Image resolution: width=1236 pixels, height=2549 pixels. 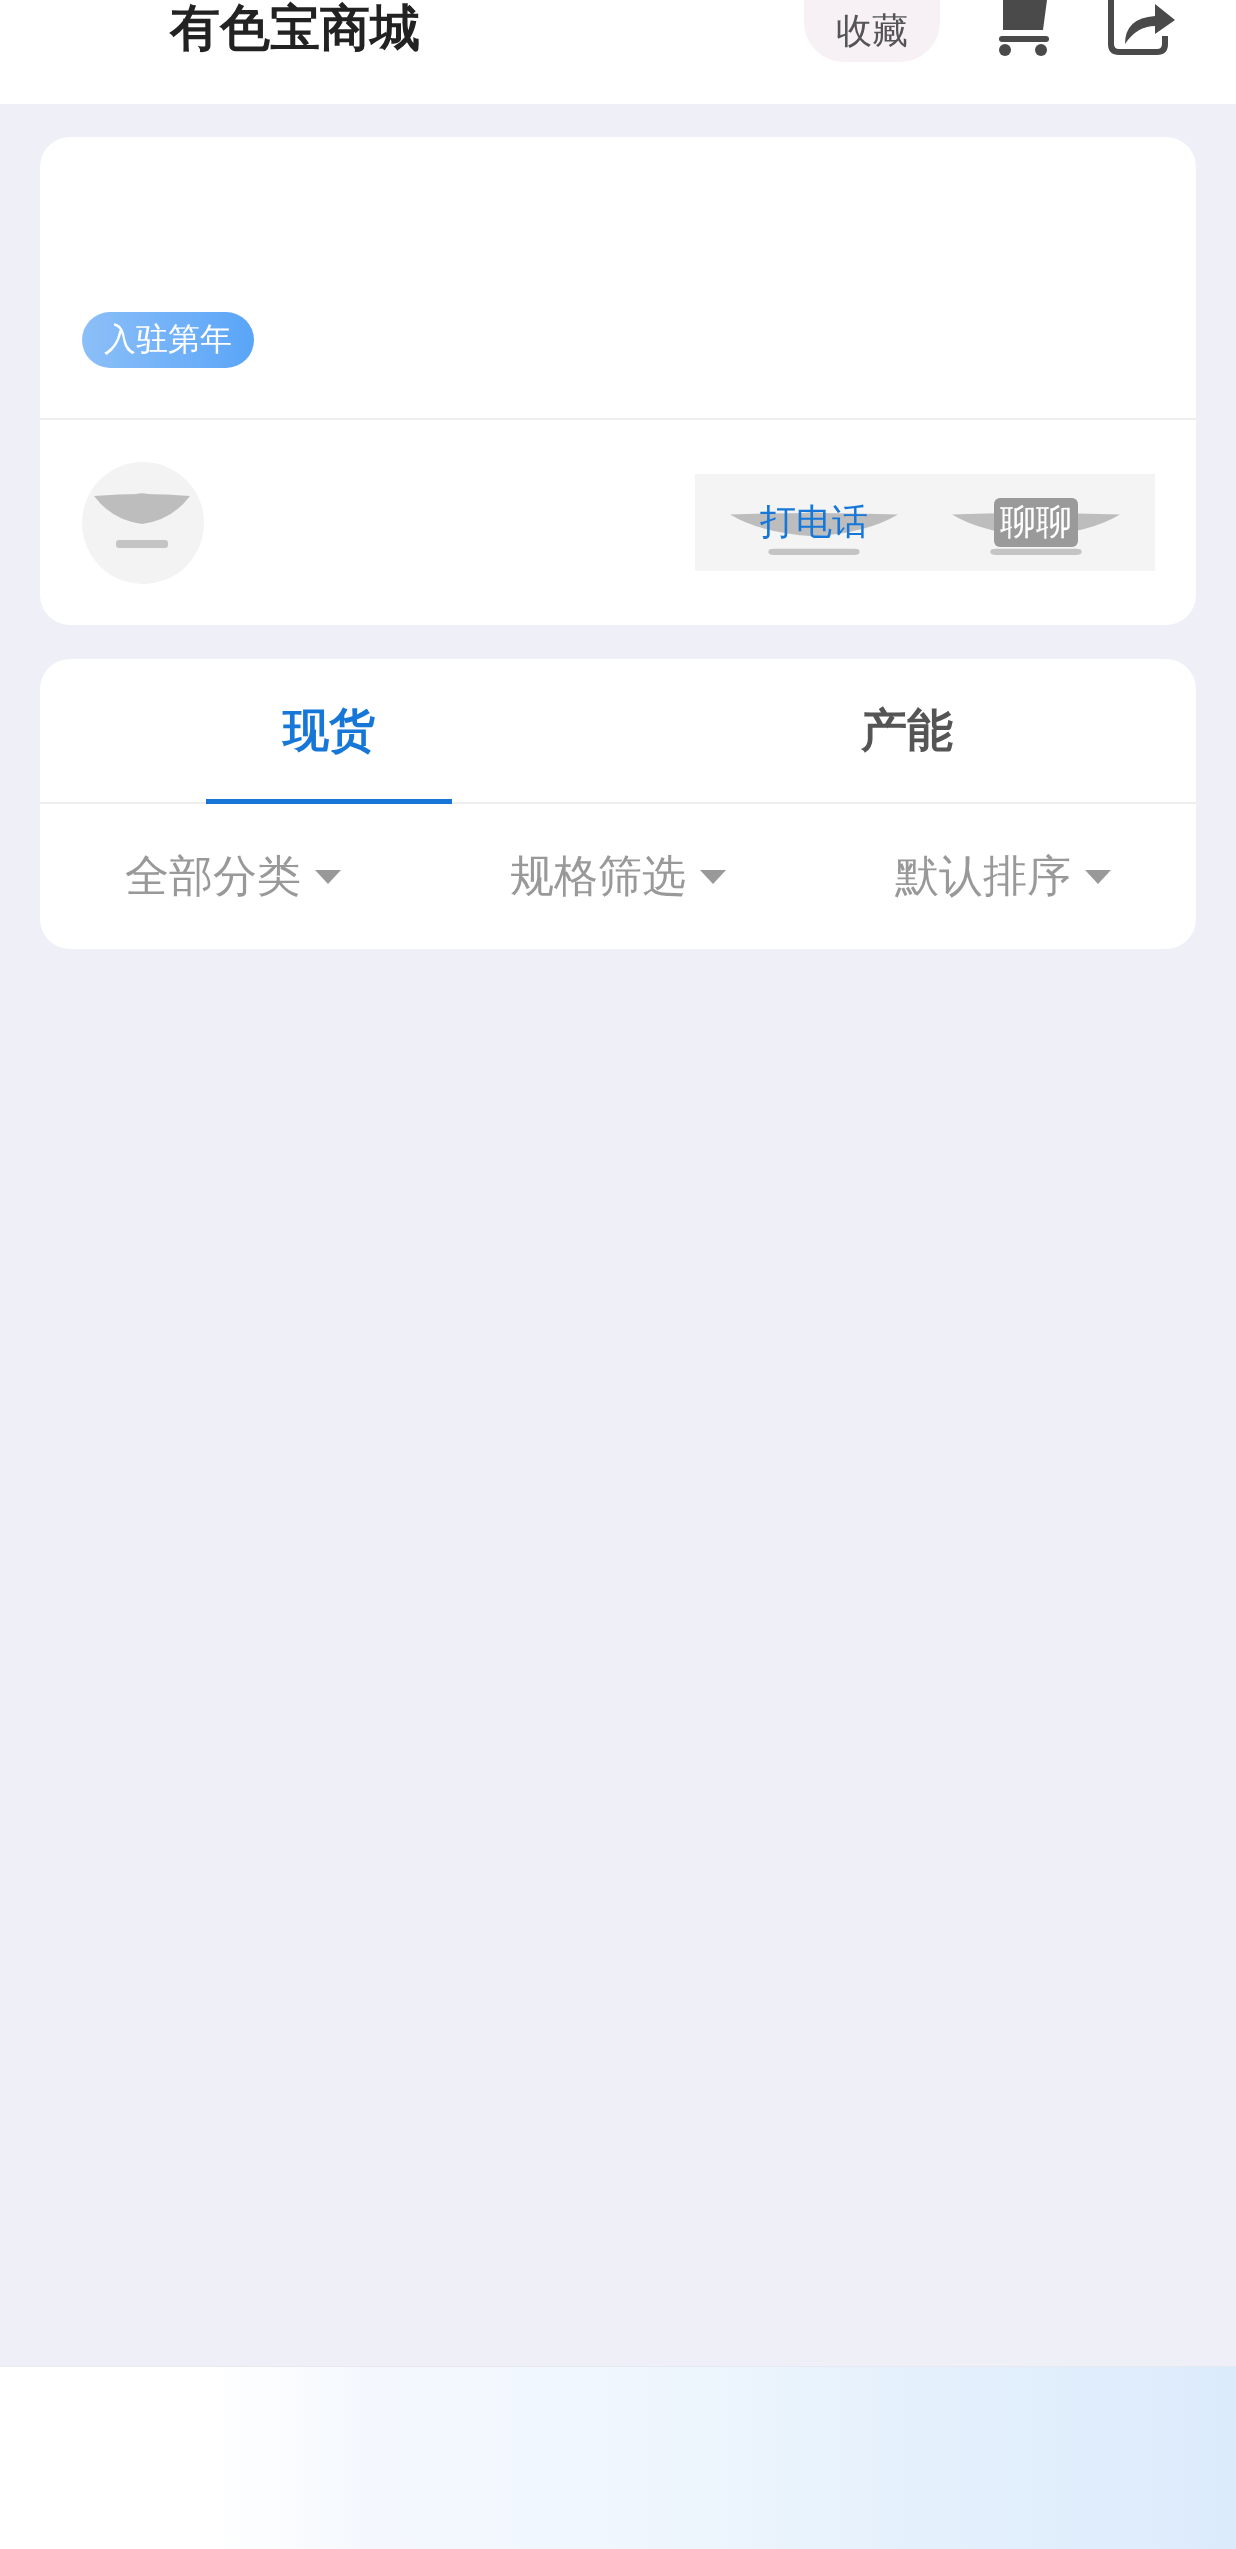 I want to click on chat-button: 聊聊, so click(x=1036, y=522).